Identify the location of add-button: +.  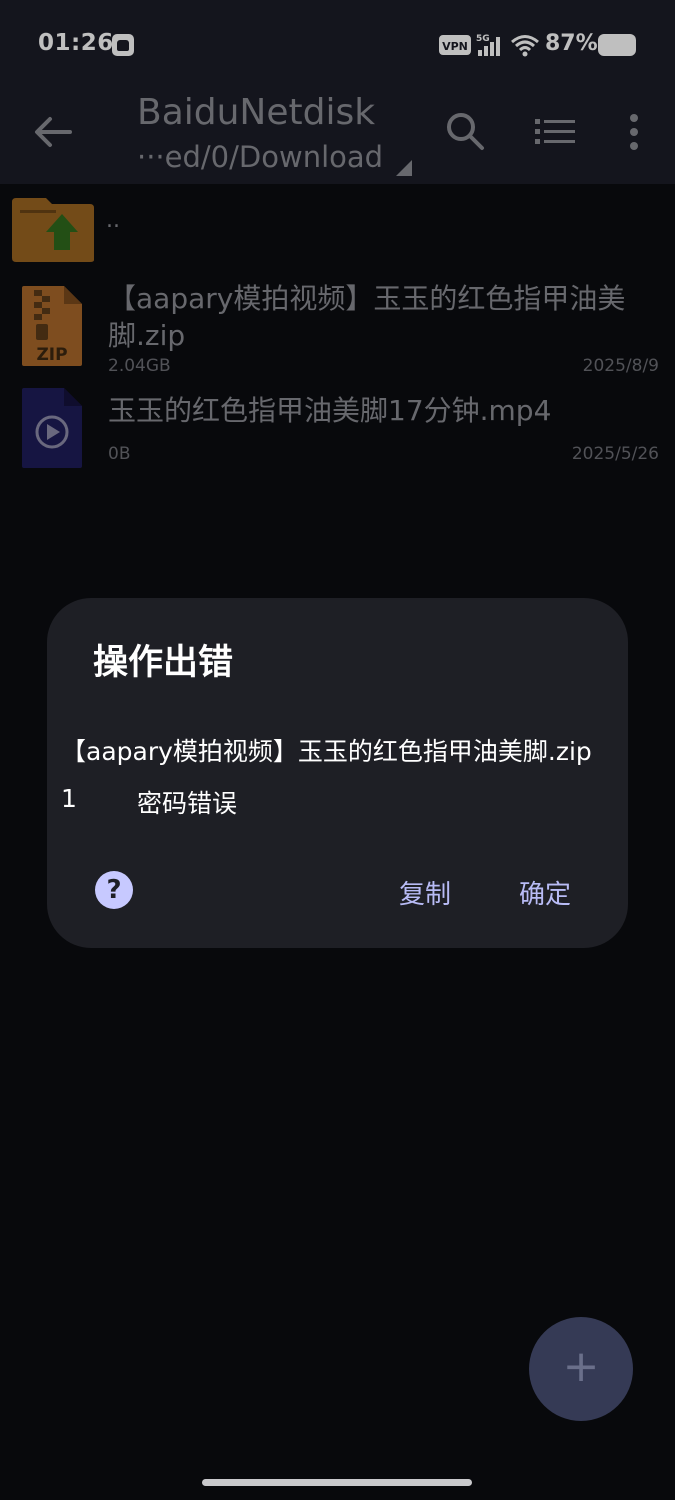
(581, 1369).